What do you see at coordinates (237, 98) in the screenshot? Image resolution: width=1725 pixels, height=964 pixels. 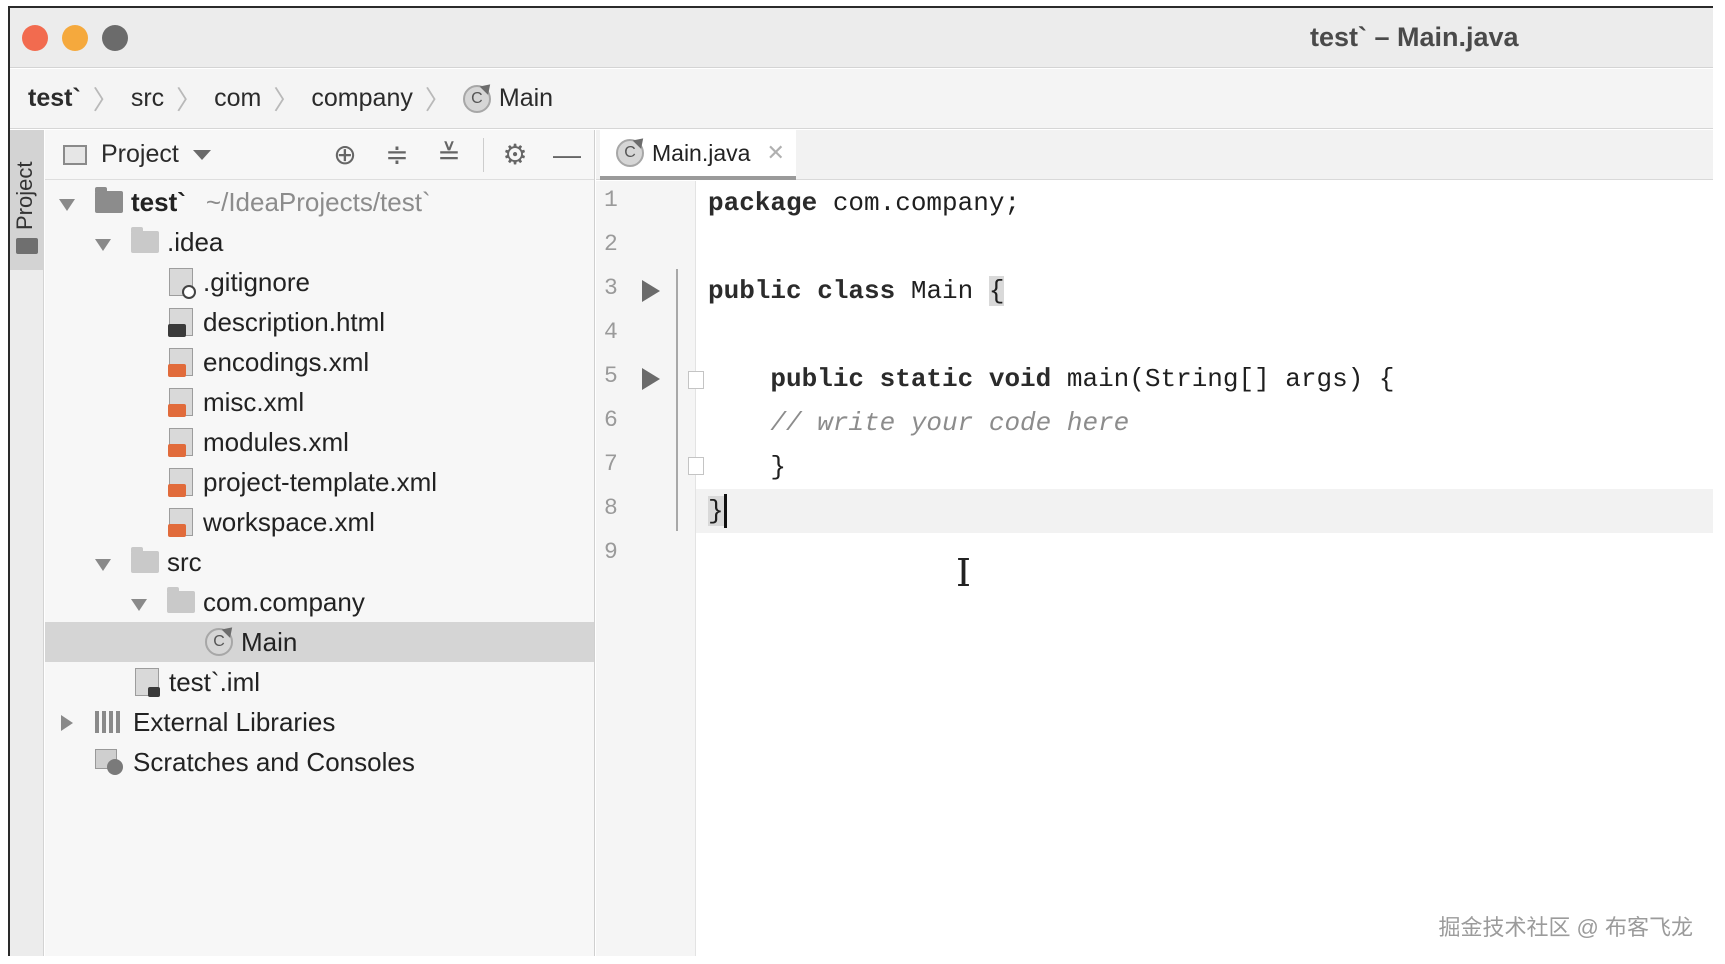 I see `breadcrumb-com: com` at bounding box center [237, 98].